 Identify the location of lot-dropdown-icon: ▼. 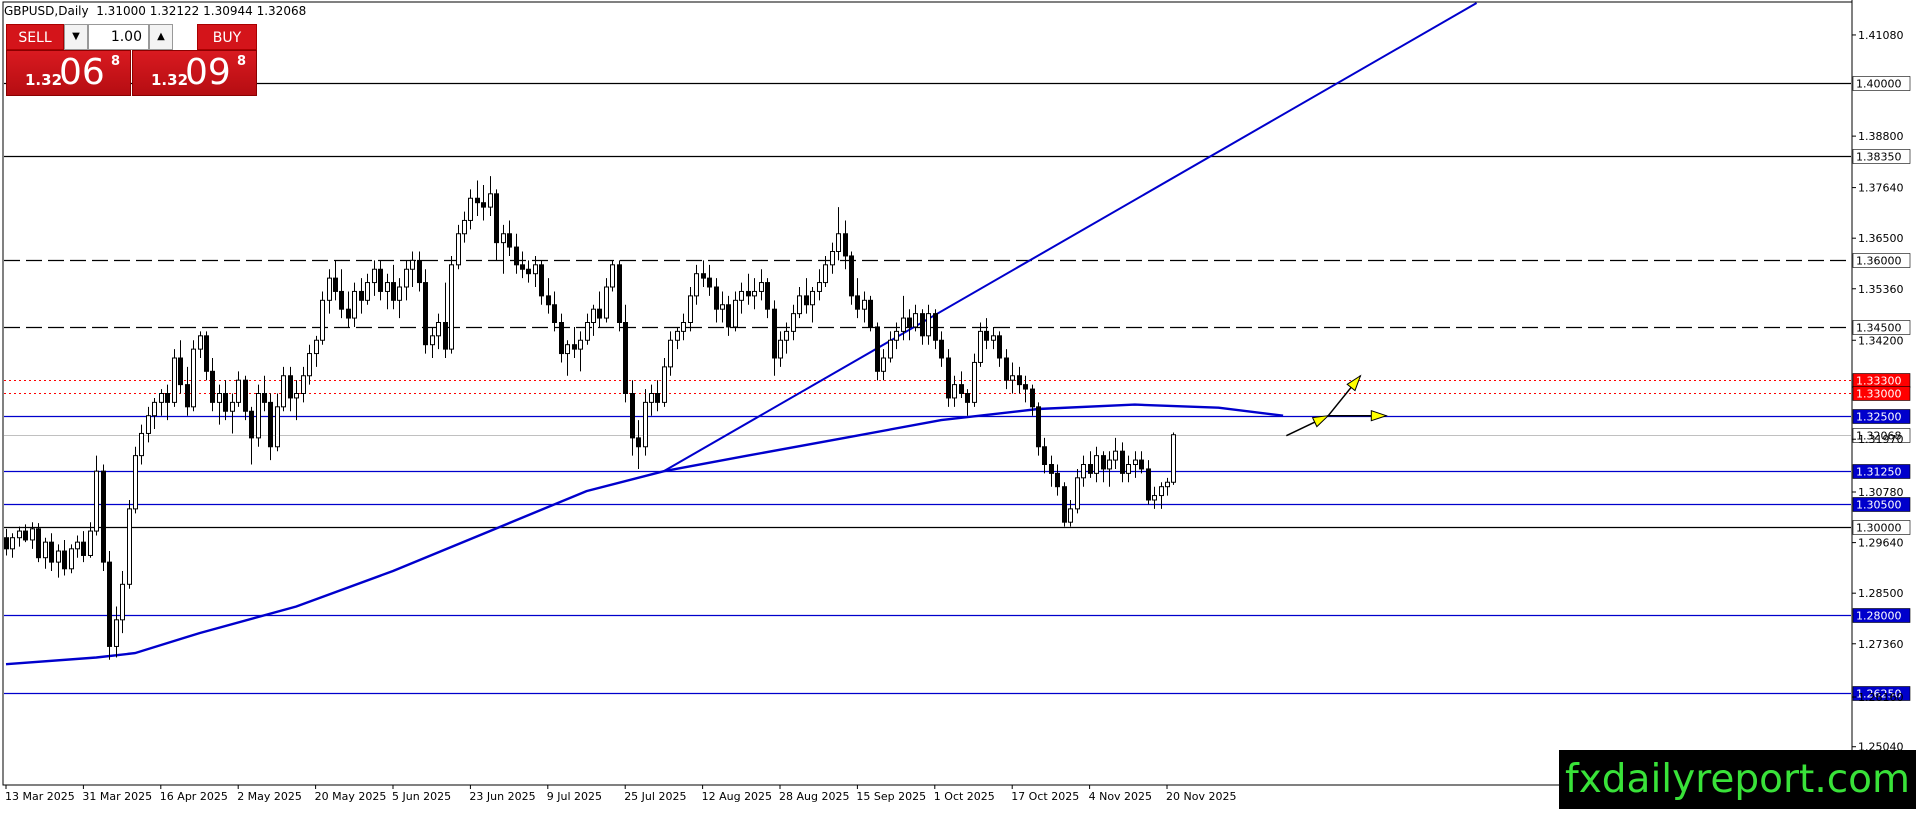
(76, 37).